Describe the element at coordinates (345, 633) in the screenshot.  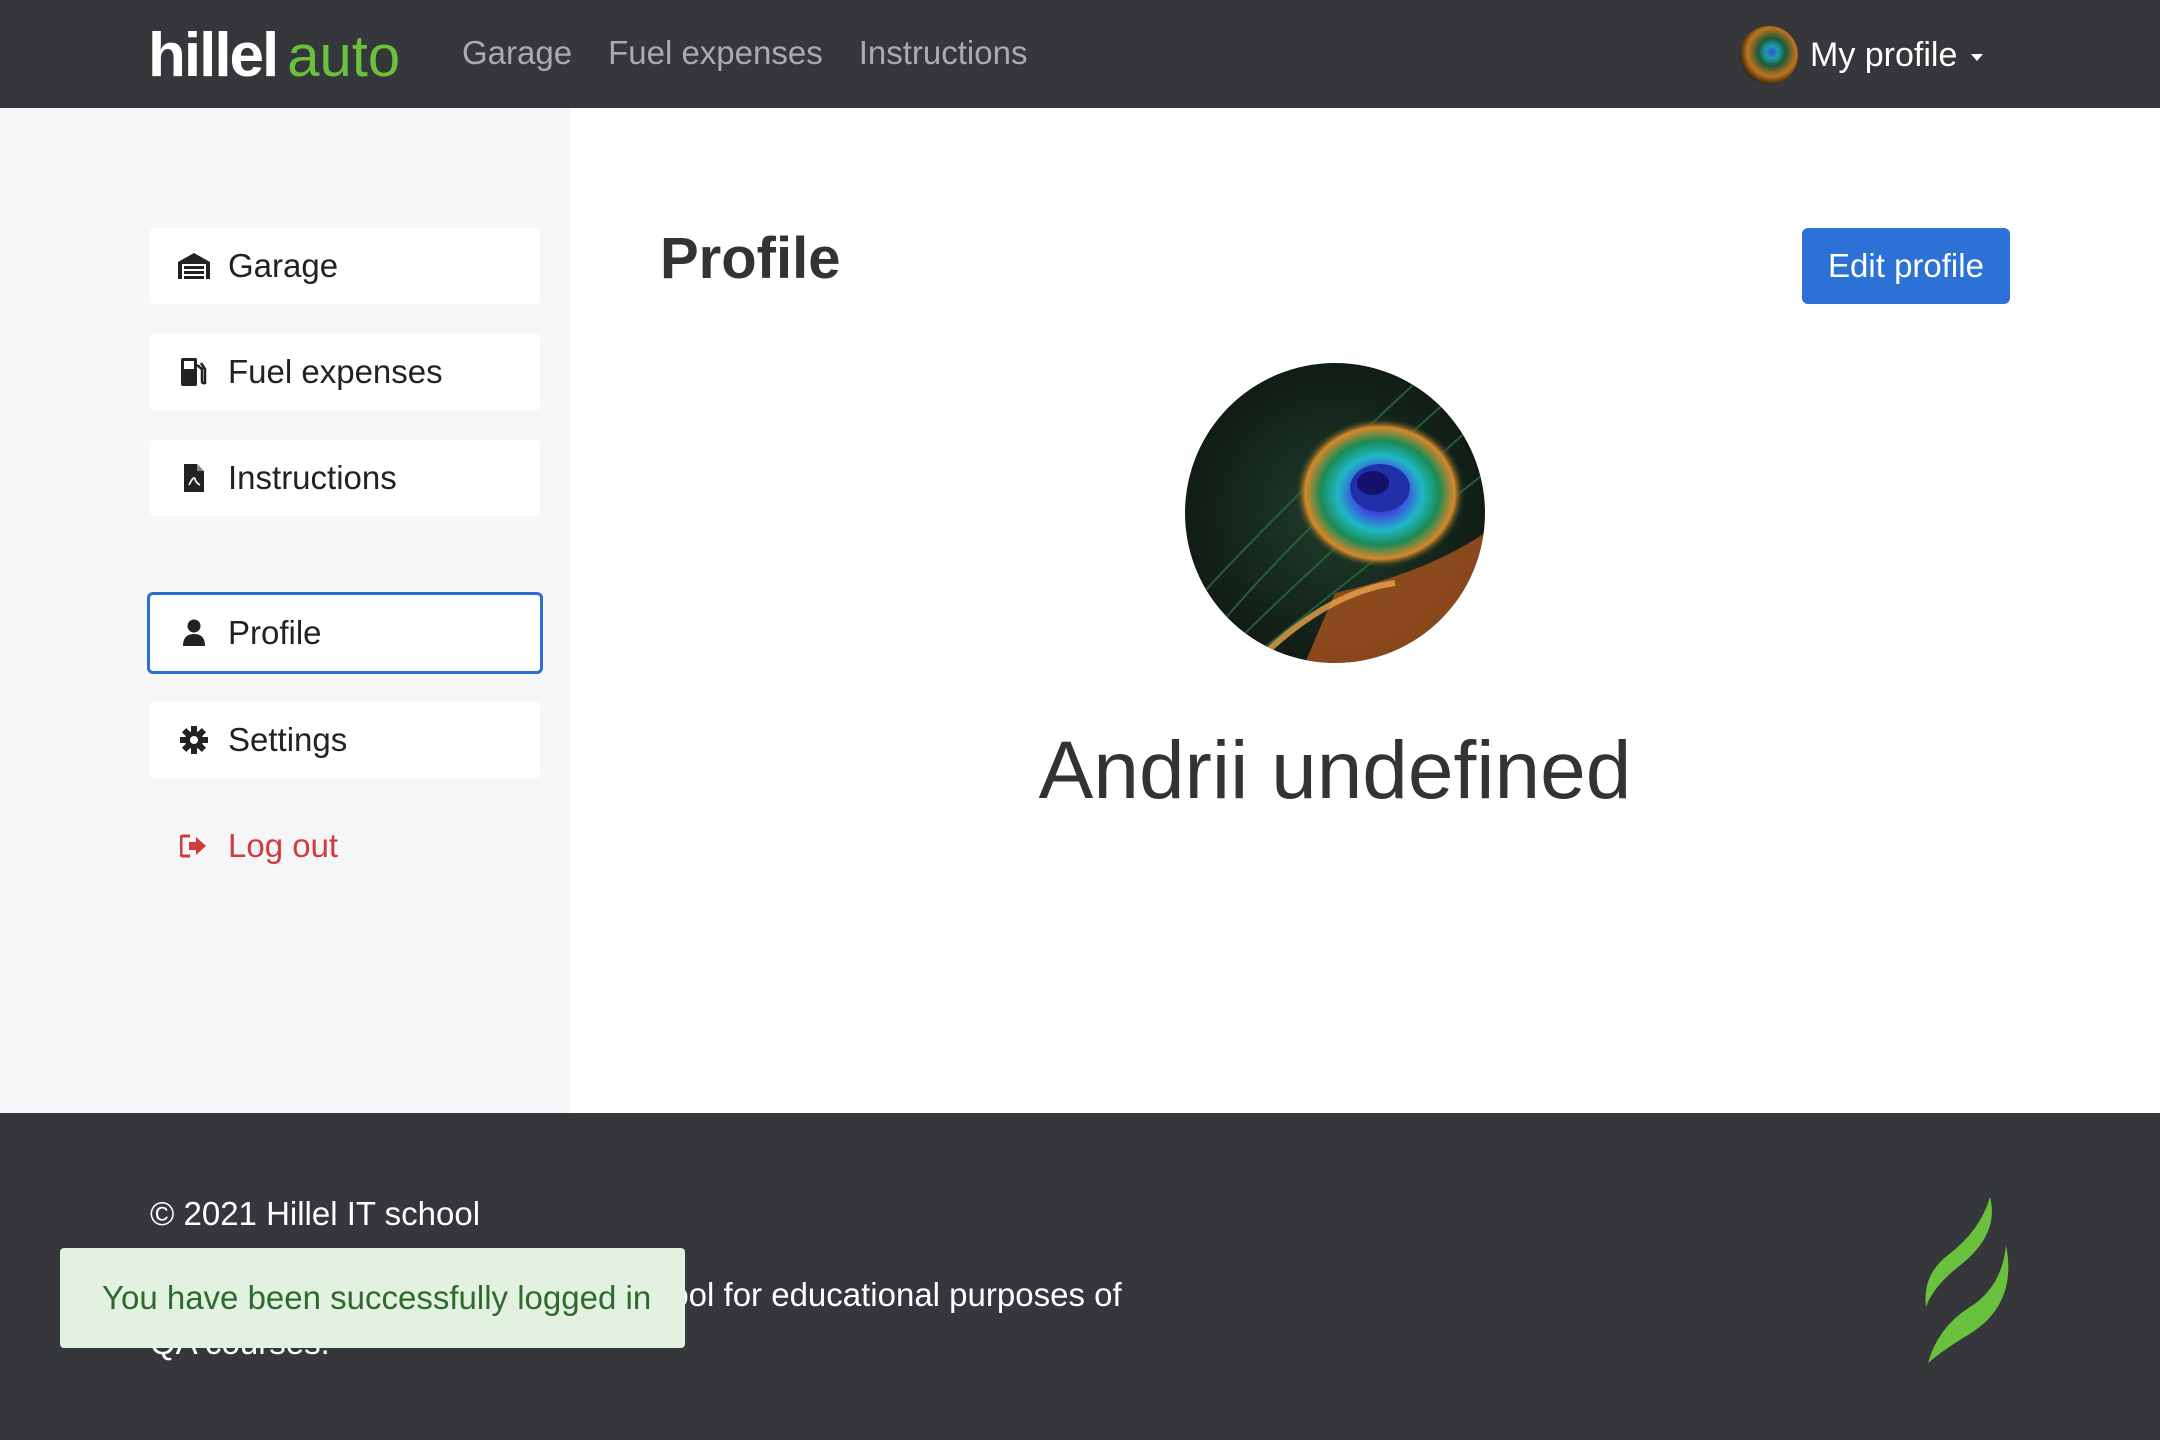
I see `sidebar-item-profile: Profile` at that location.